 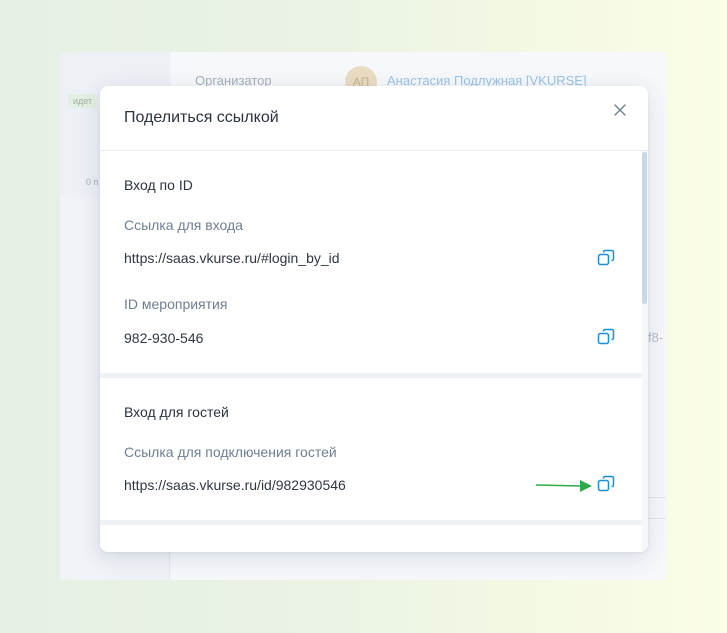 I want to click on partial-text: f8-, so click(x=656, y=337).